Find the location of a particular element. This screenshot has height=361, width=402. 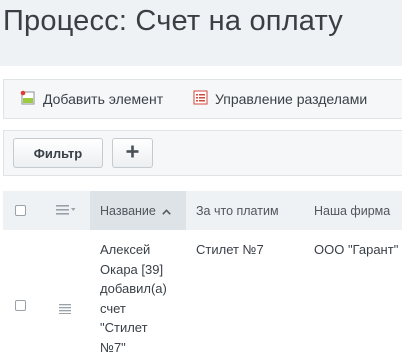

row-name-line: добавил(а) is located at coordinates (133, 288).